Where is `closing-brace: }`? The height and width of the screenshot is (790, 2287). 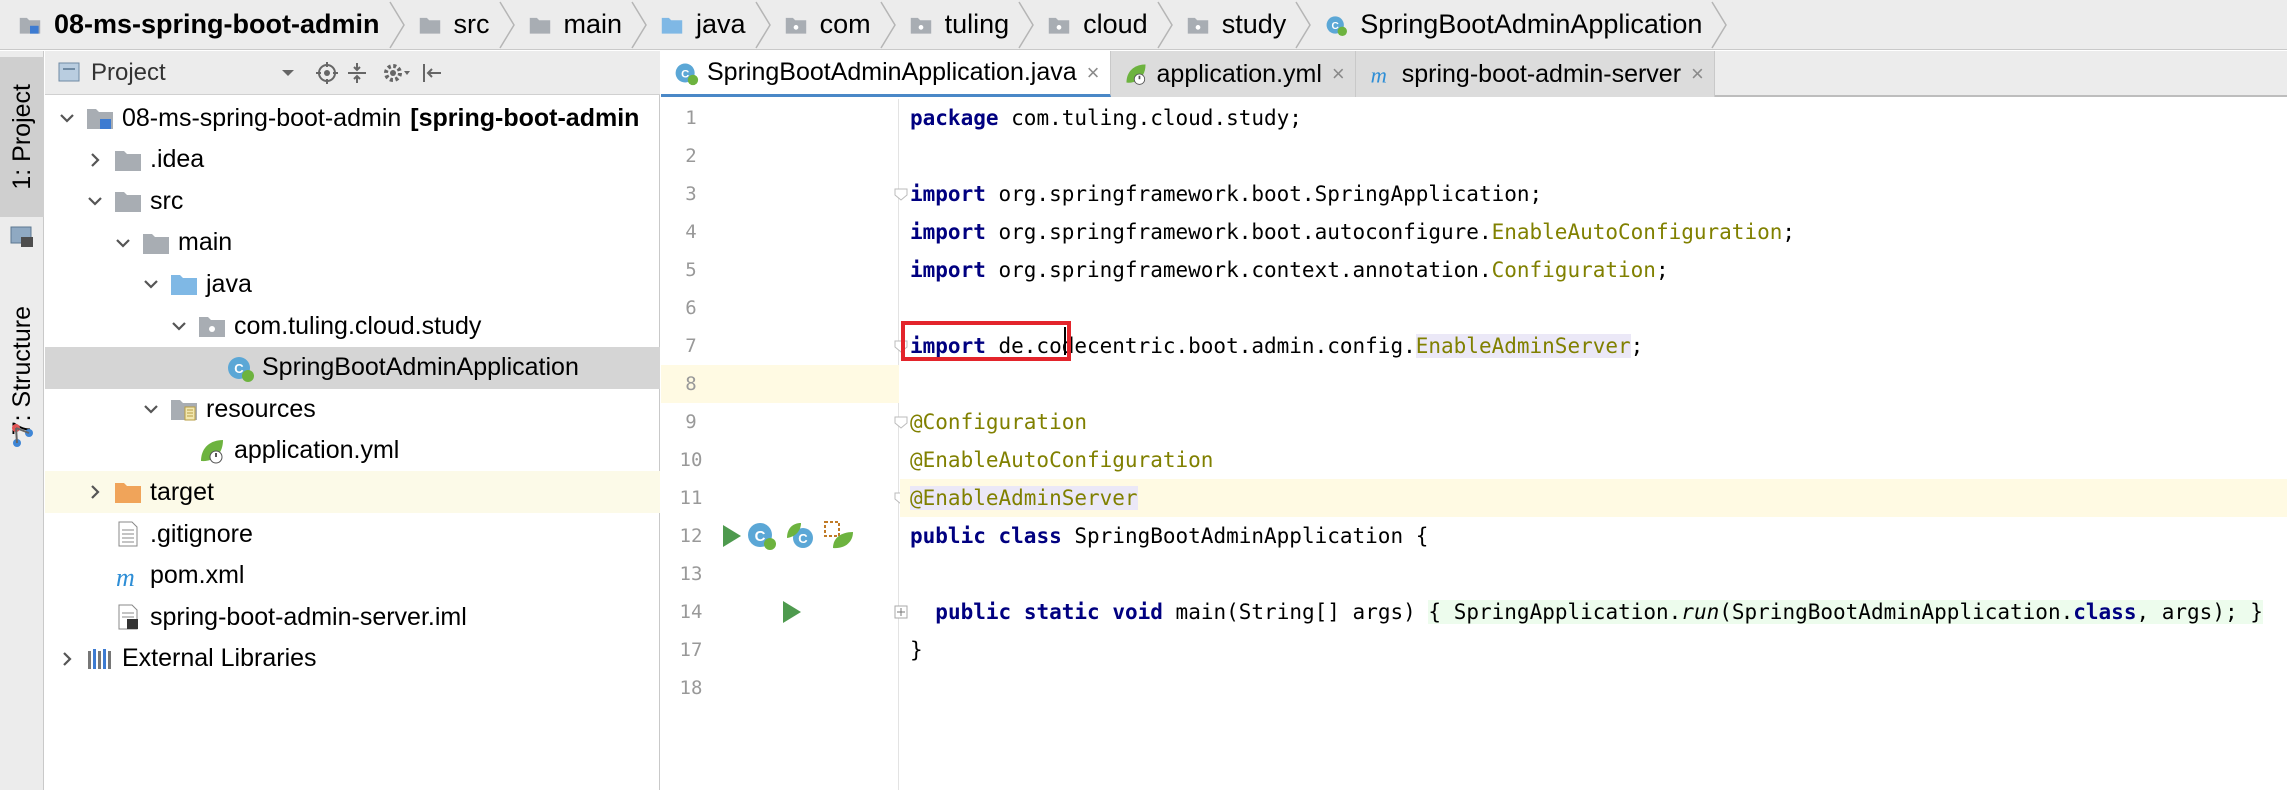
closing-brace: } is located at coordinates (916, 650).